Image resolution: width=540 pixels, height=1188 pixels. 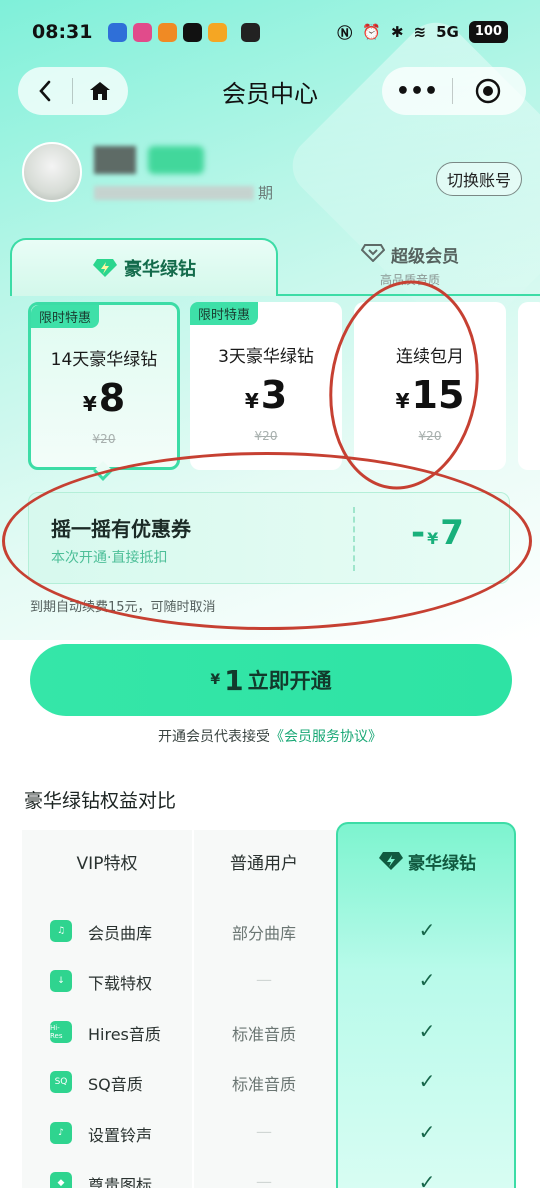 I want to click on row-label: 下载特权, so click(x=120, y=984).